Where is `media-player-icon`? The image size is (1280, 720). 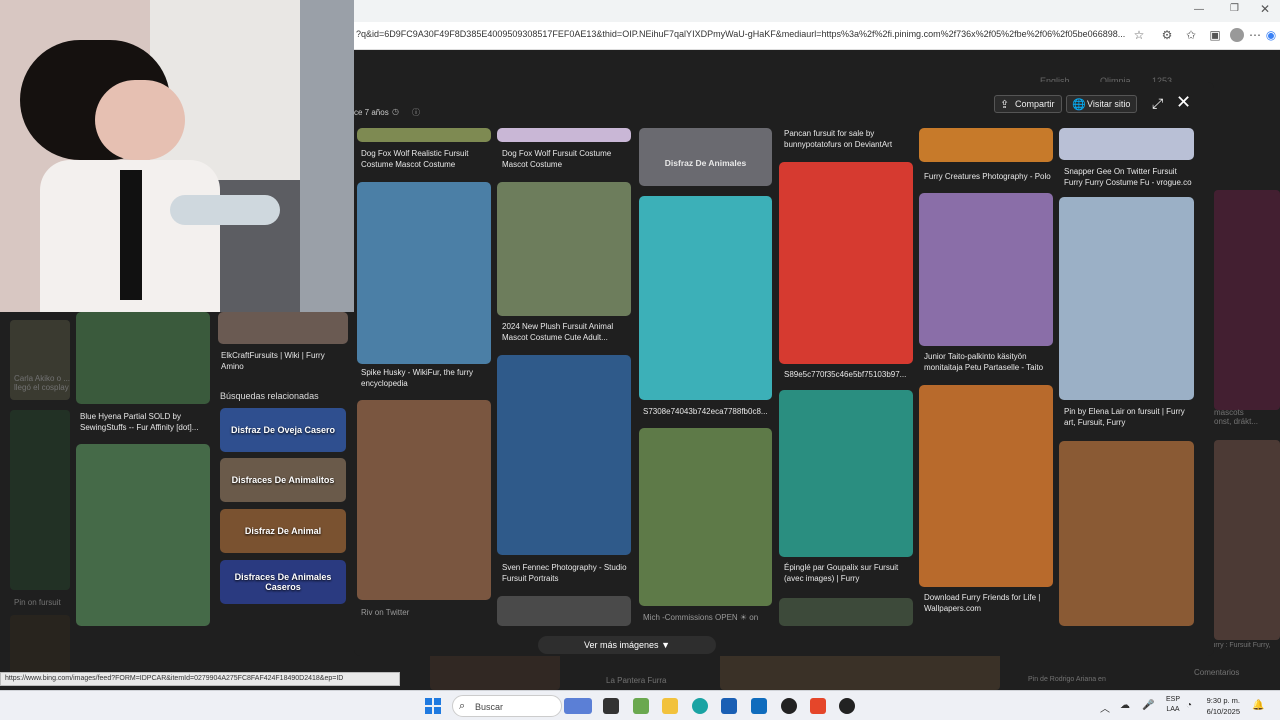 media-player-icon is located at coordinates (847, 706).